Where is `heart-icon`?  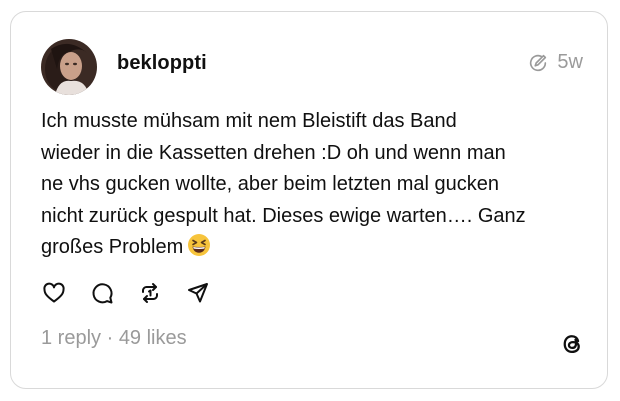
heart-icon is located at coordinates (54, 292).